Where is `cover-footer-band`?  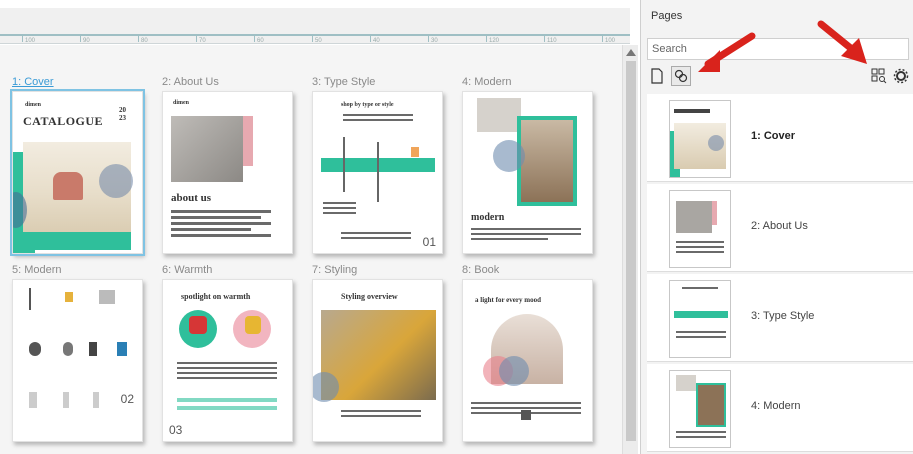
cover-footer-band is located at coordinates (77, 241).